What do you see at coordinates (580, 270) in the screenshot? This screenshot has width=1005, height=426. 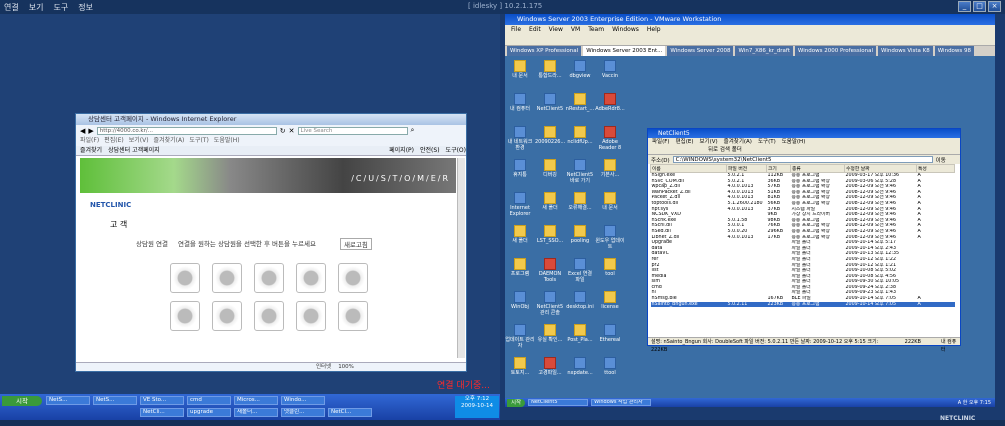 I see `desktop-icon: Excel 연결 파일` at bounding box center [580, 270].